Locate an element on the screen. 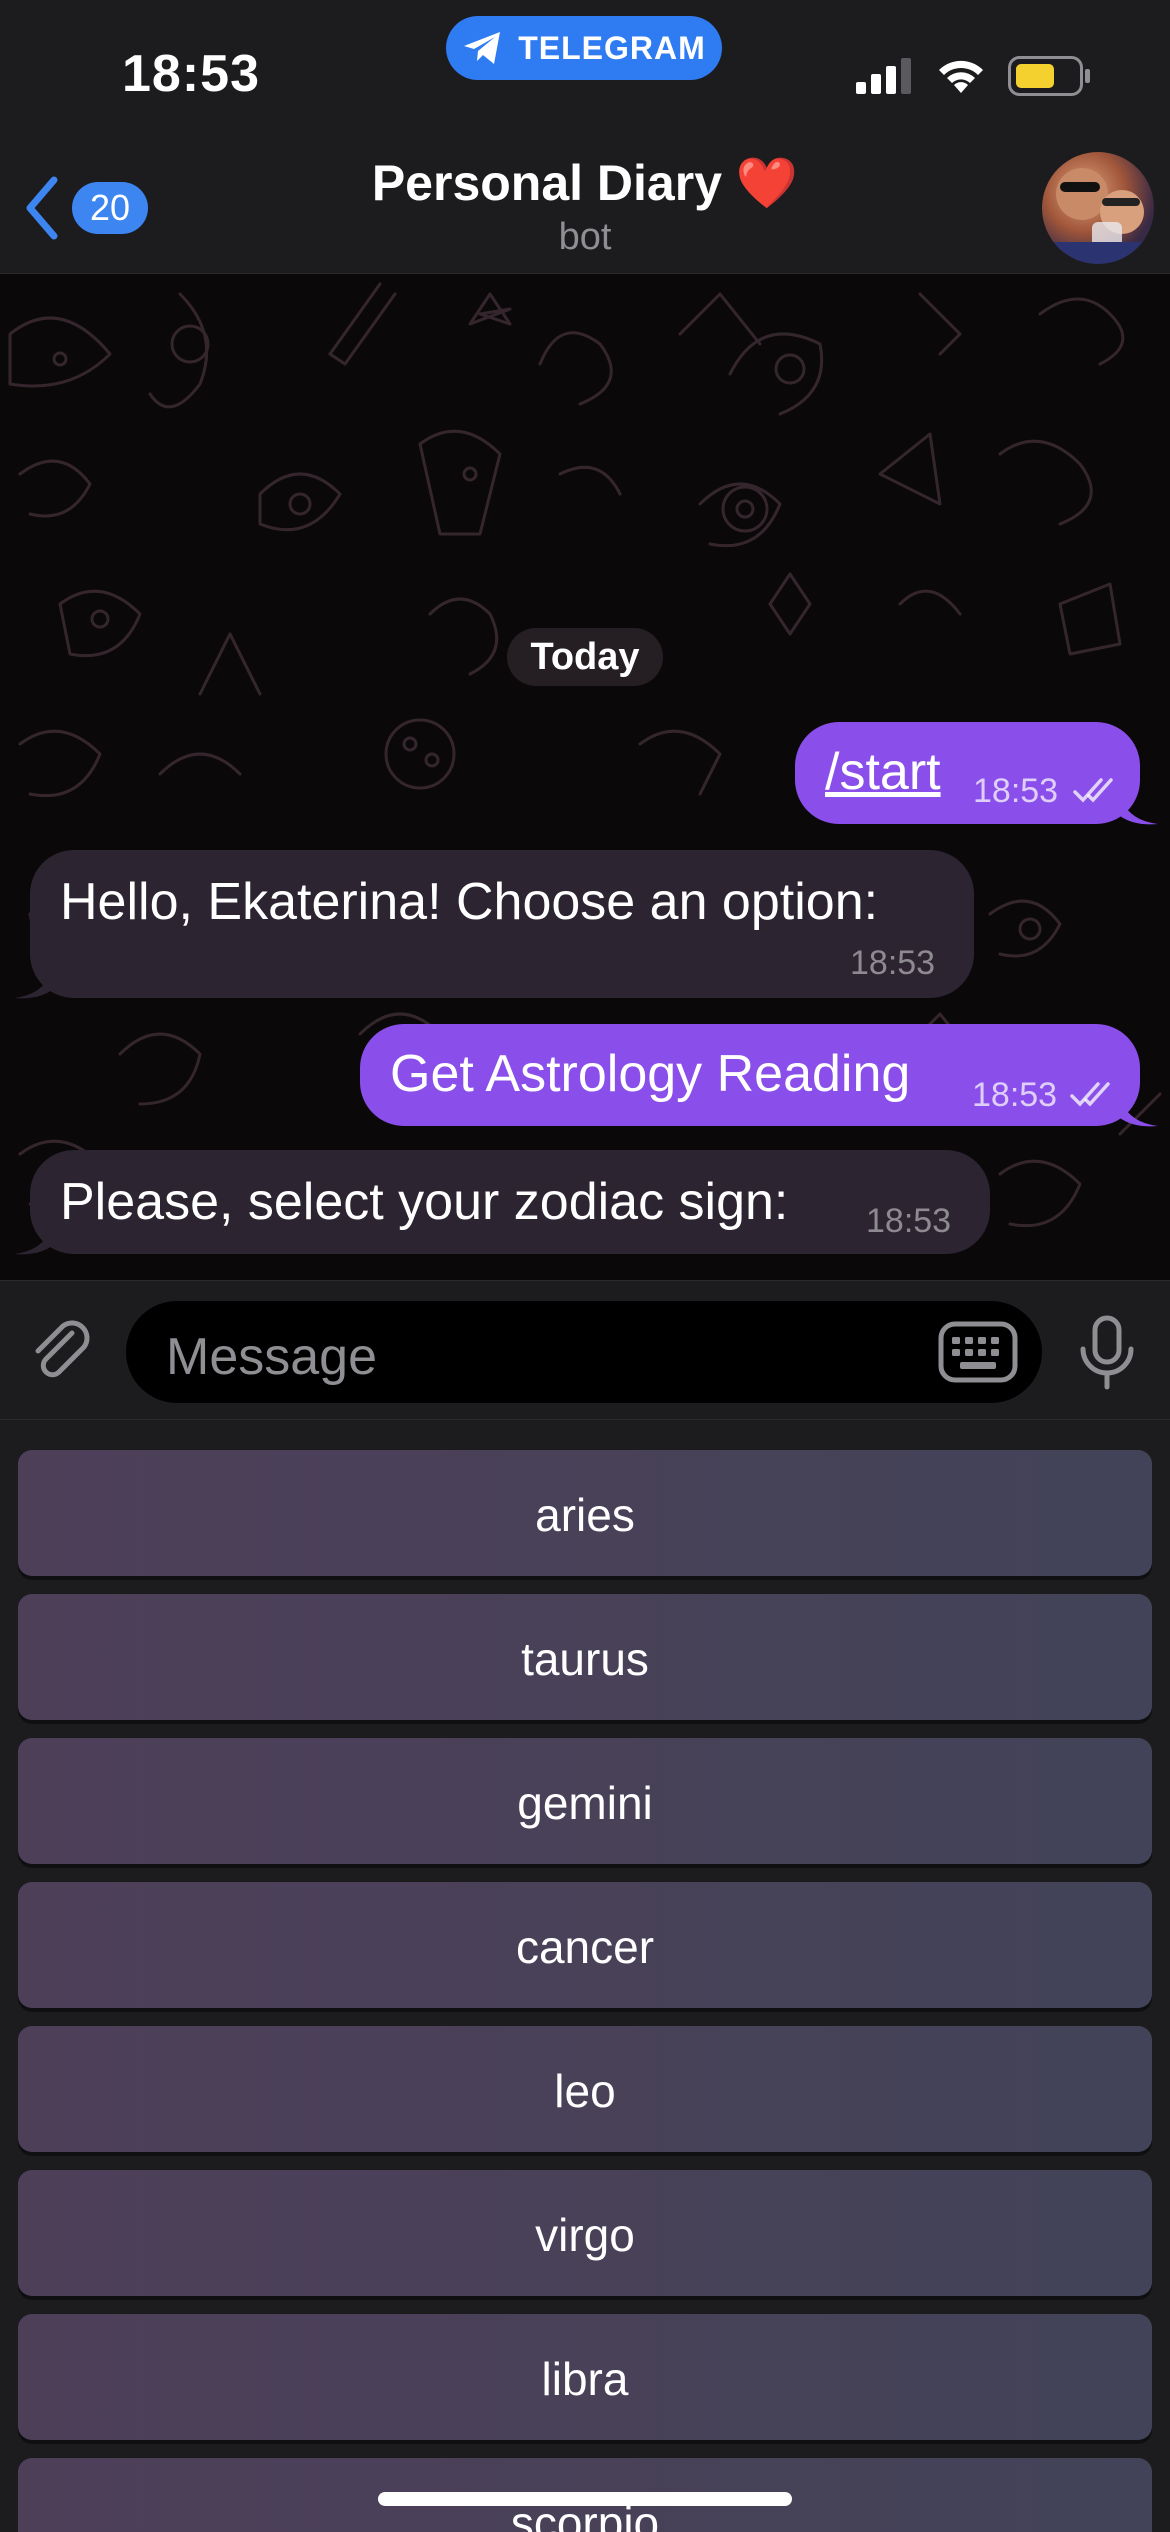  bot-keyboard-toggle-button is located at coordinates (978, 1354).